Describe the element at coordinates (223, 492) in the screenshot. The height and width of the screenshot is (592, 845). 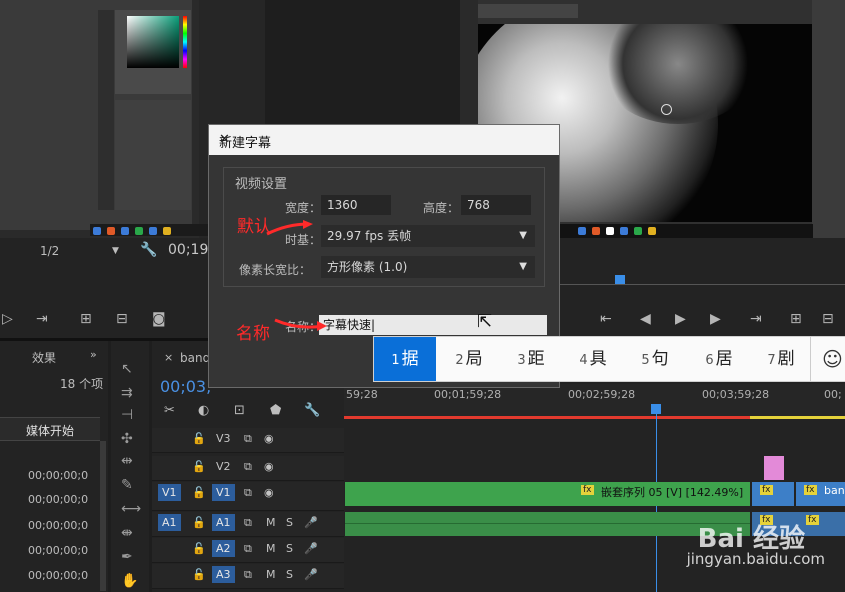
I see `track-target-v1: V1` at that location.